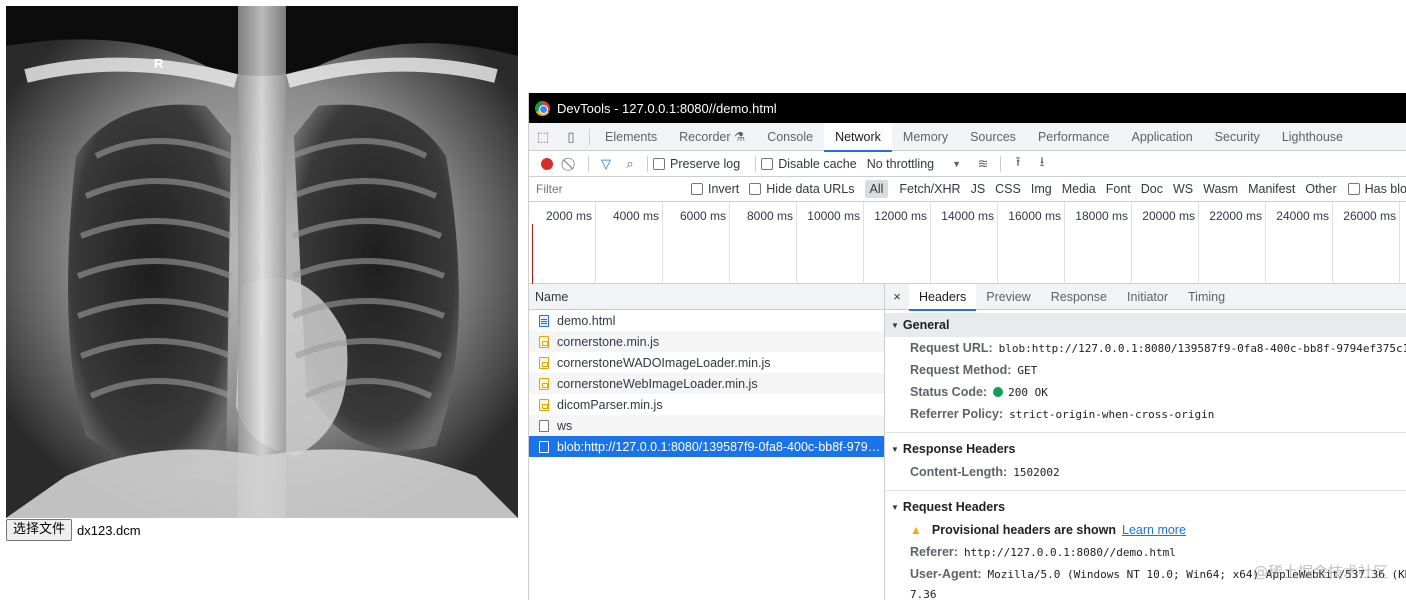 The height and width of the screenshot is (600, 1406). What do you see at coordinates (1237, 137) in the screenshot?
I see `tab-security: Security` at bounding box center [1237, 137].